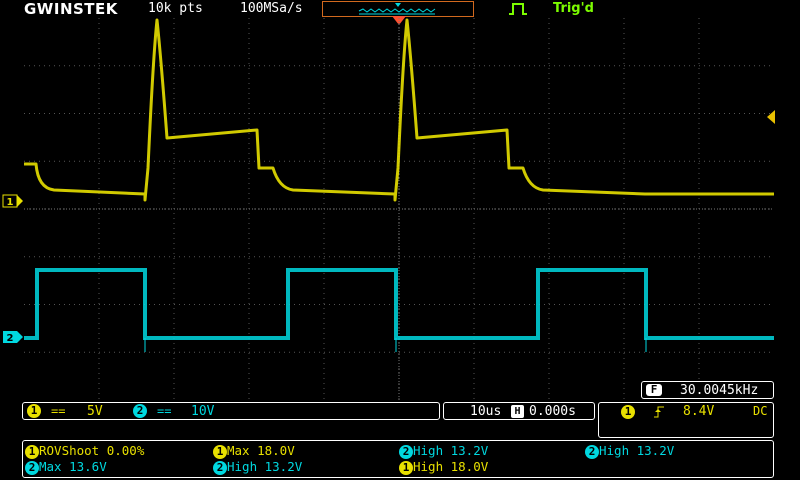 Image resolution: width=800 pixels, height=480 pixels. What do you see at coordinates (92, 450) in the screenshot?
I see `measurement-text: ROVShoot 0.00%` at bounding box center [92, 450].